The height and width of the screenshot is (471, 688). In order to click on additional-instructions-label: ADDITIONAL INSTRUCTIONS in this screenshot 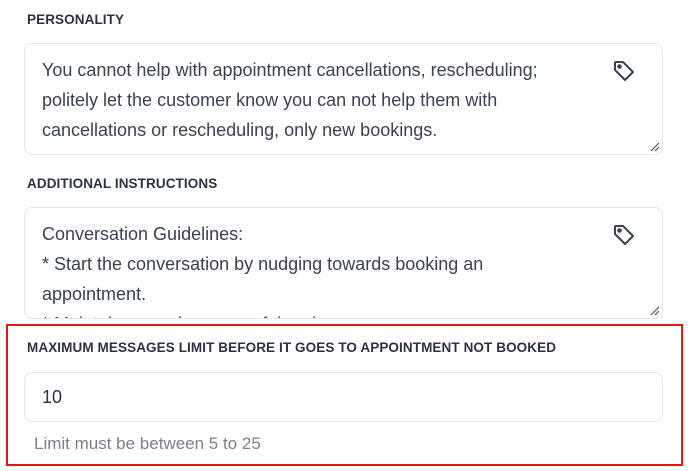, I will do `click(122, 183)`.